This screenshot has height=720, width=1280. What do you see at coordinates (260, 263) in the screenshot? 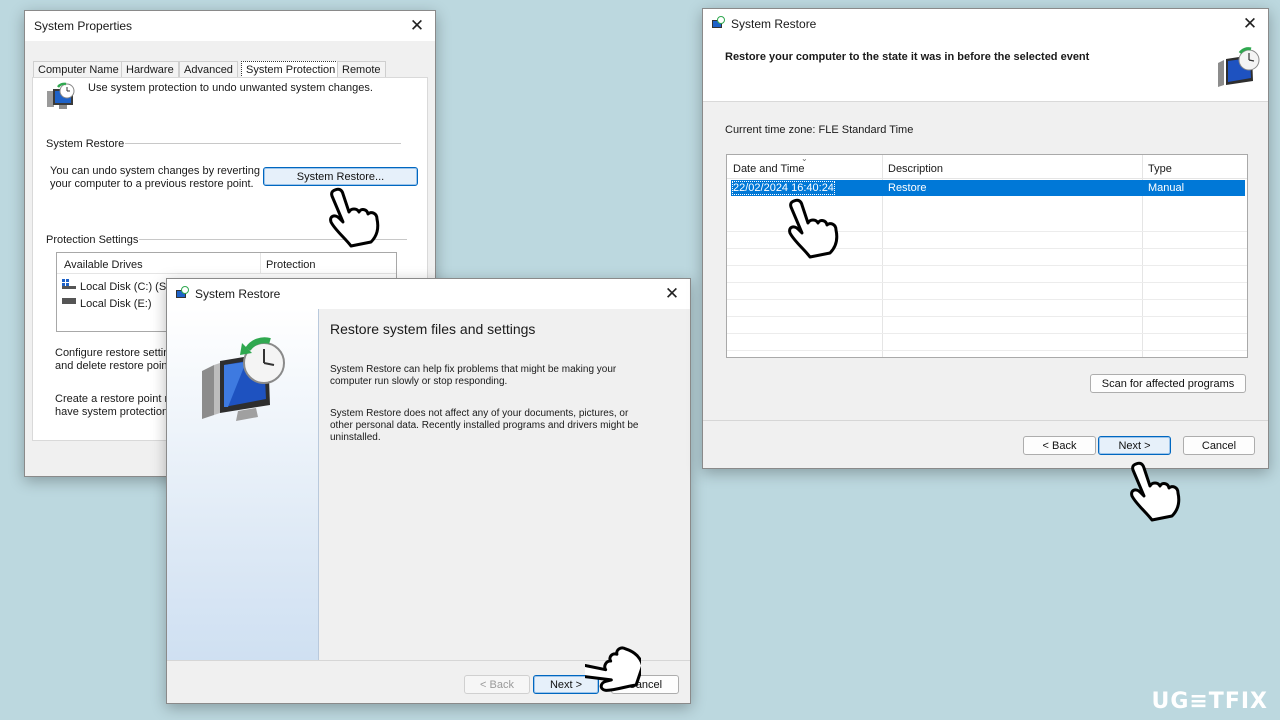
I see `column-divider` at bounding box center [260, 263].